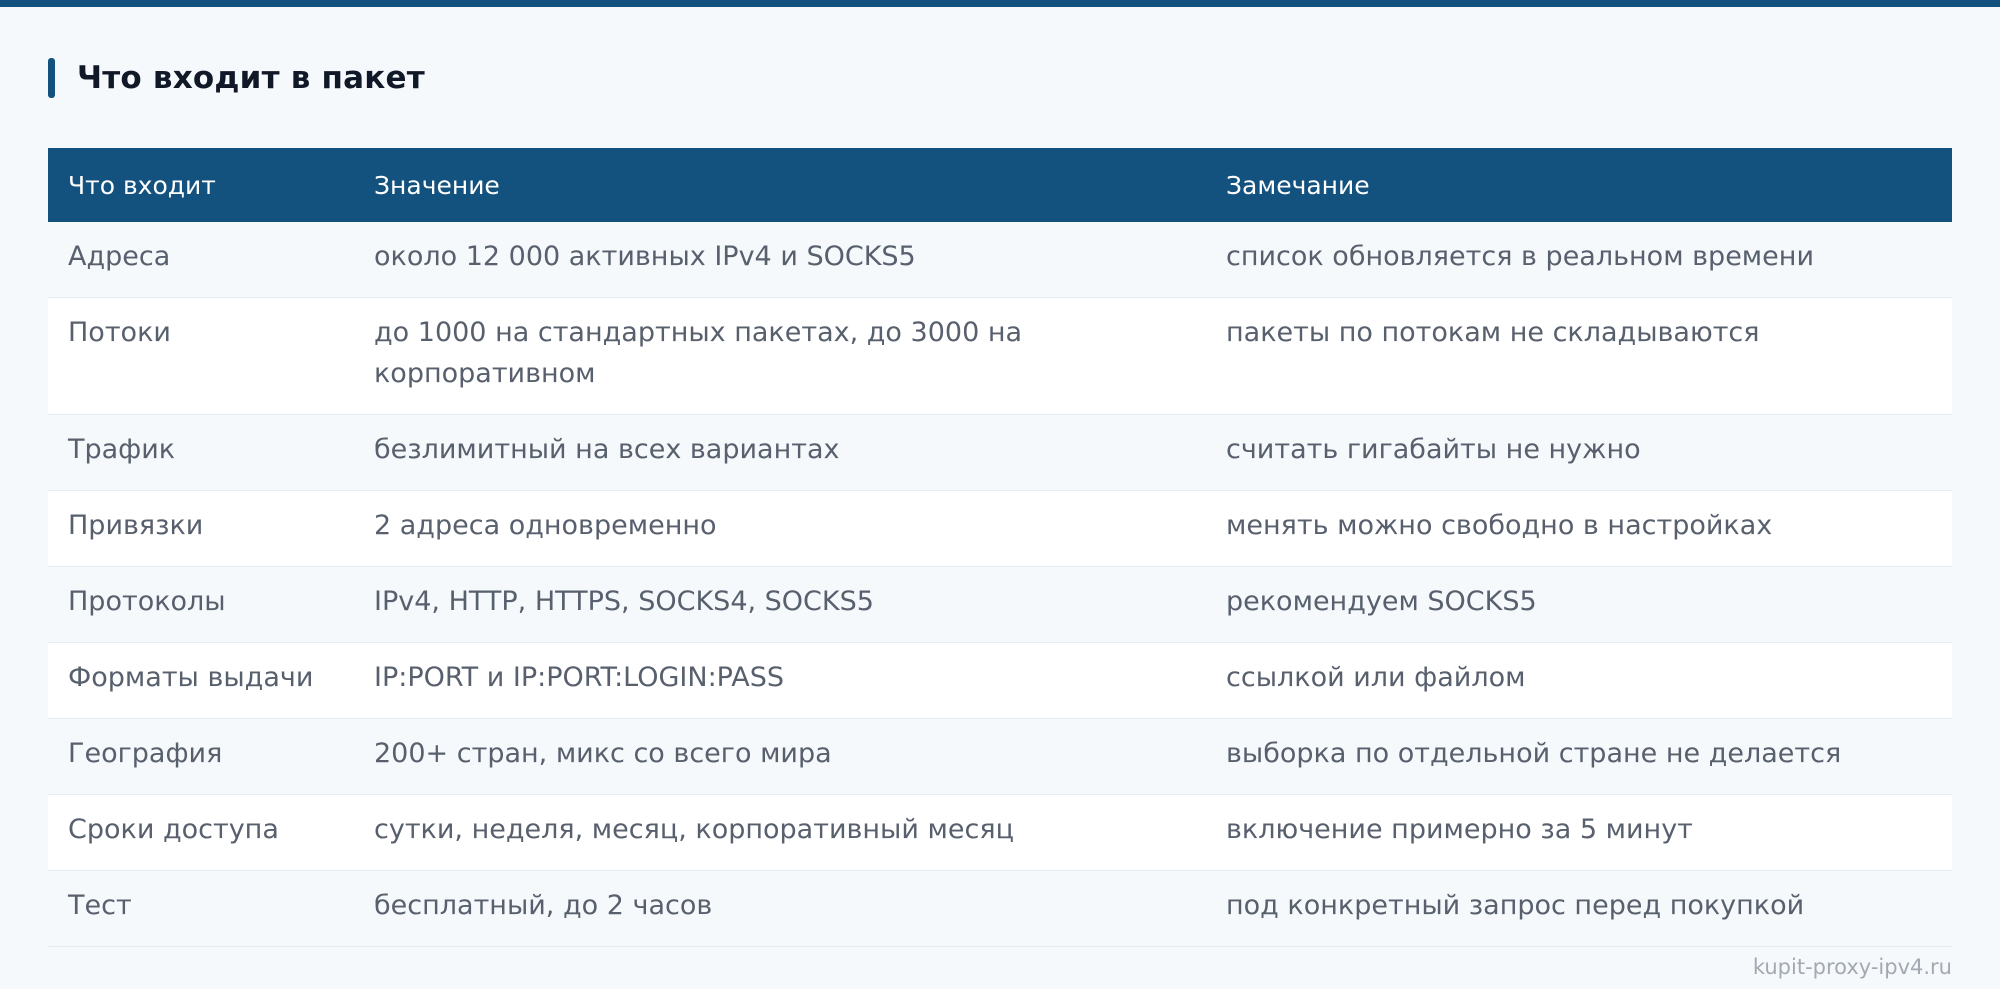 The height and width of the screenshot is (989, 2000). What do you see at coordinates (780, 756) in the screenshot?
I see `cell-value: 200+ стран, микс со всего мира` at bounding box center [780, 756].